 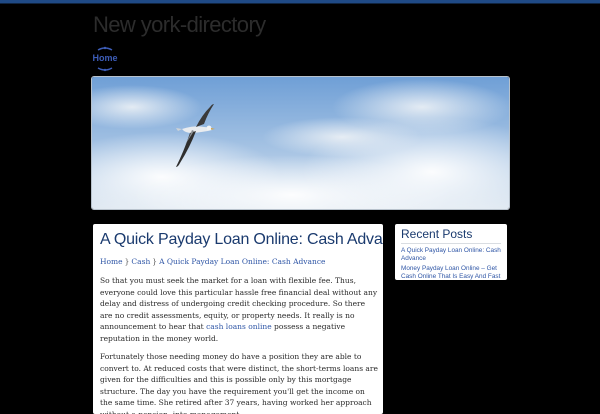 I want to click on breadcrumb-home-link: Home, so click(x=111, y=261).